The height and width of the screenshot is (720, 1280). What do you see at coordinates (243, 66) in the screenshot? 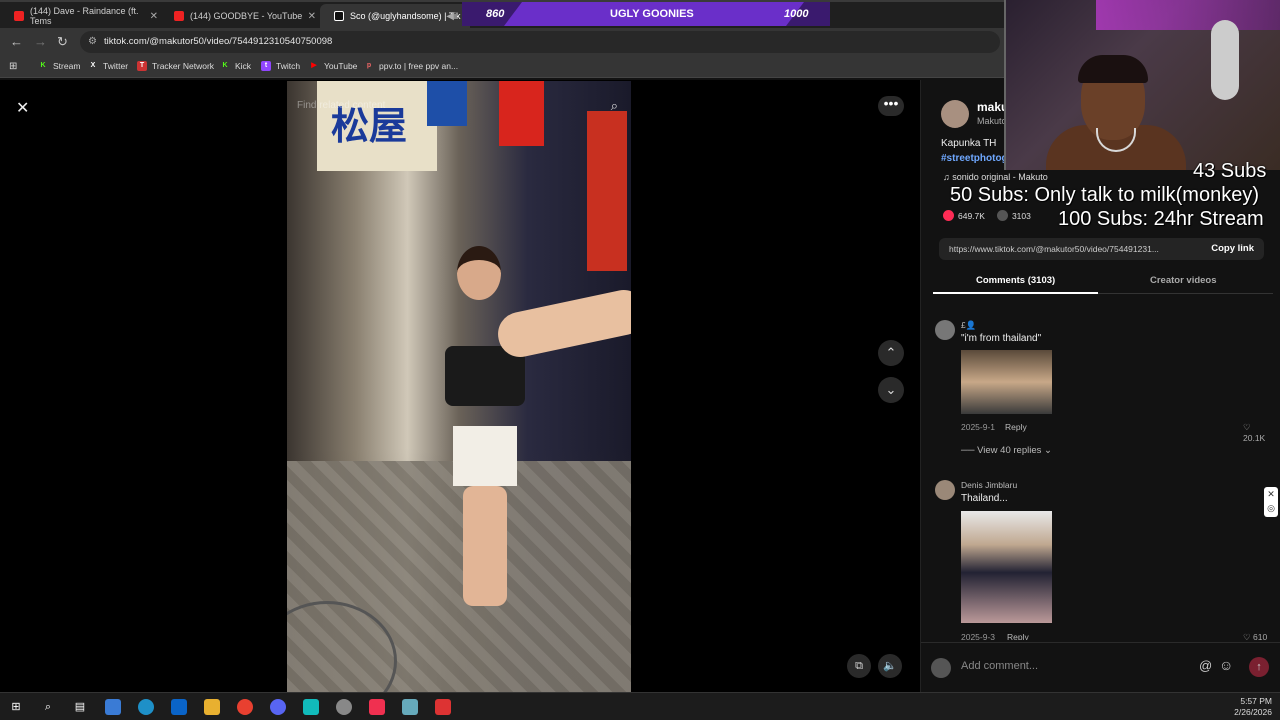
I see `bookmark-label: Kick` at bounding box center [243, 66].